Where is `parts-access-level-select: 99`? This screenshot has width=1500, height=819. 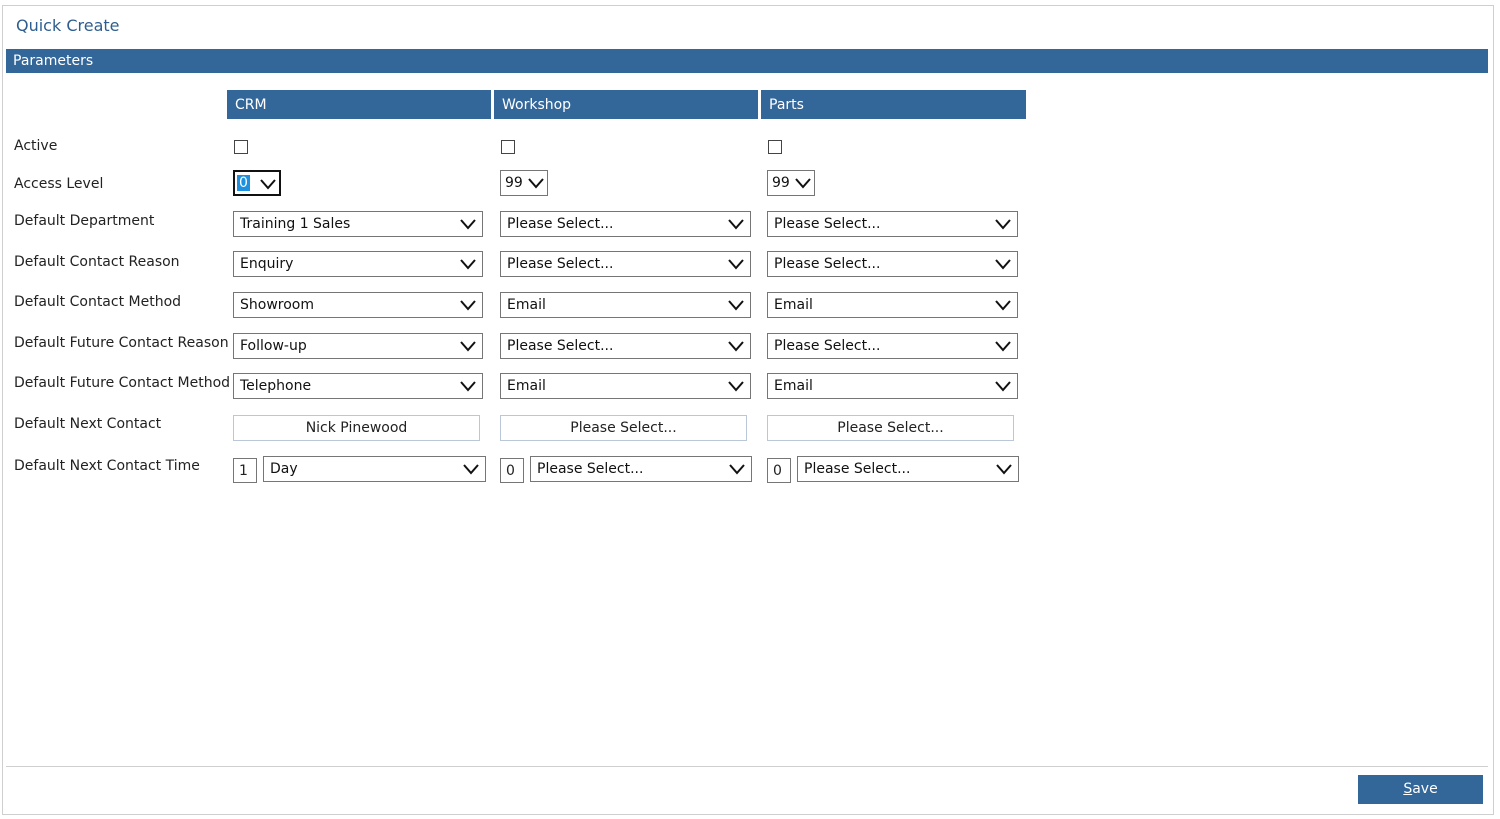 parts-access-level-select: 99 is located at coordinates (791, 183).